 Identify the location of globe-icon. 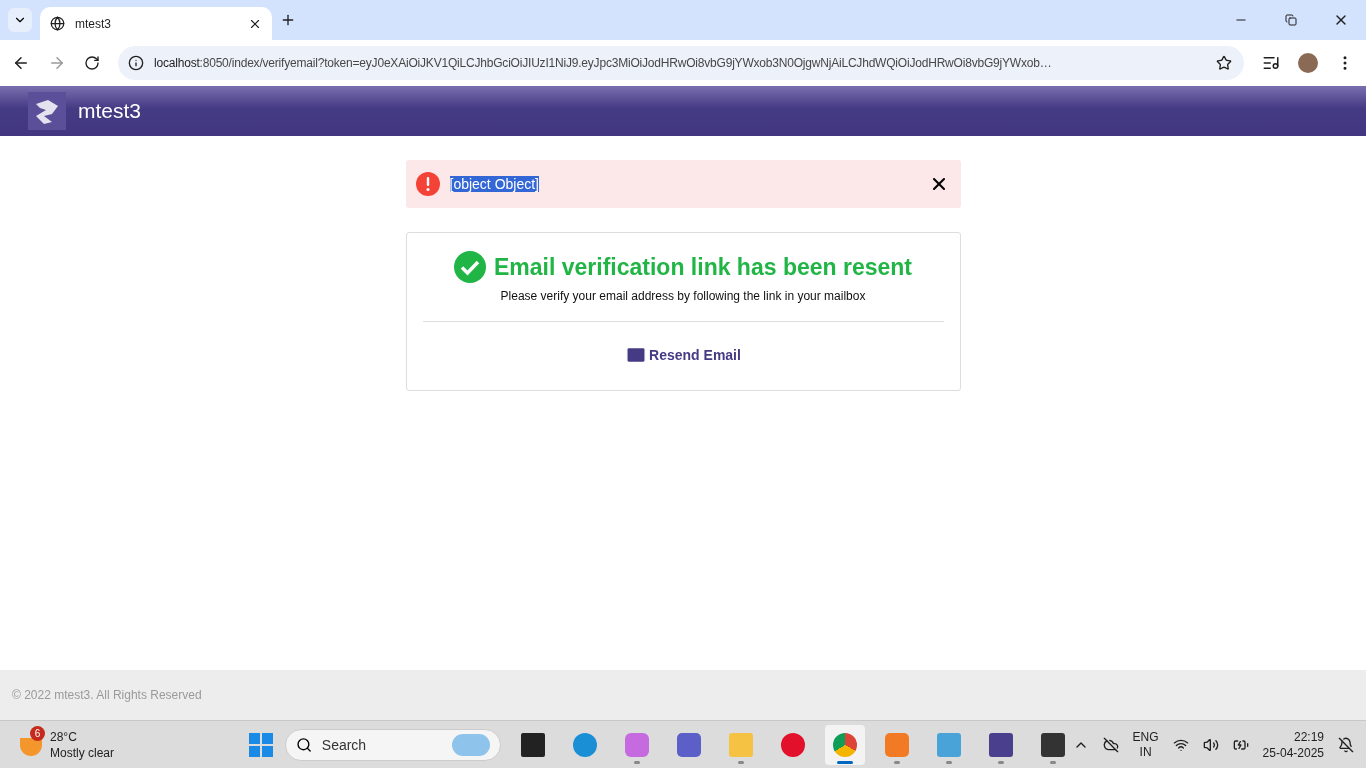
(57, 23).